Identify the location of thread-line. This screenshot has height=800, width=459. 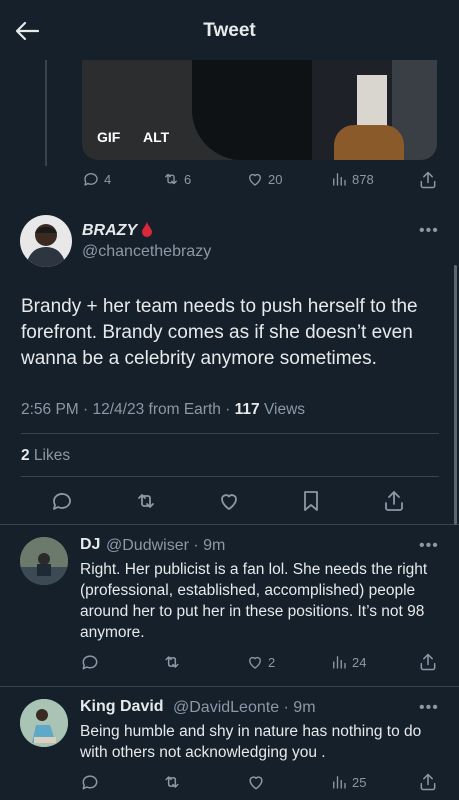
(46, 111).